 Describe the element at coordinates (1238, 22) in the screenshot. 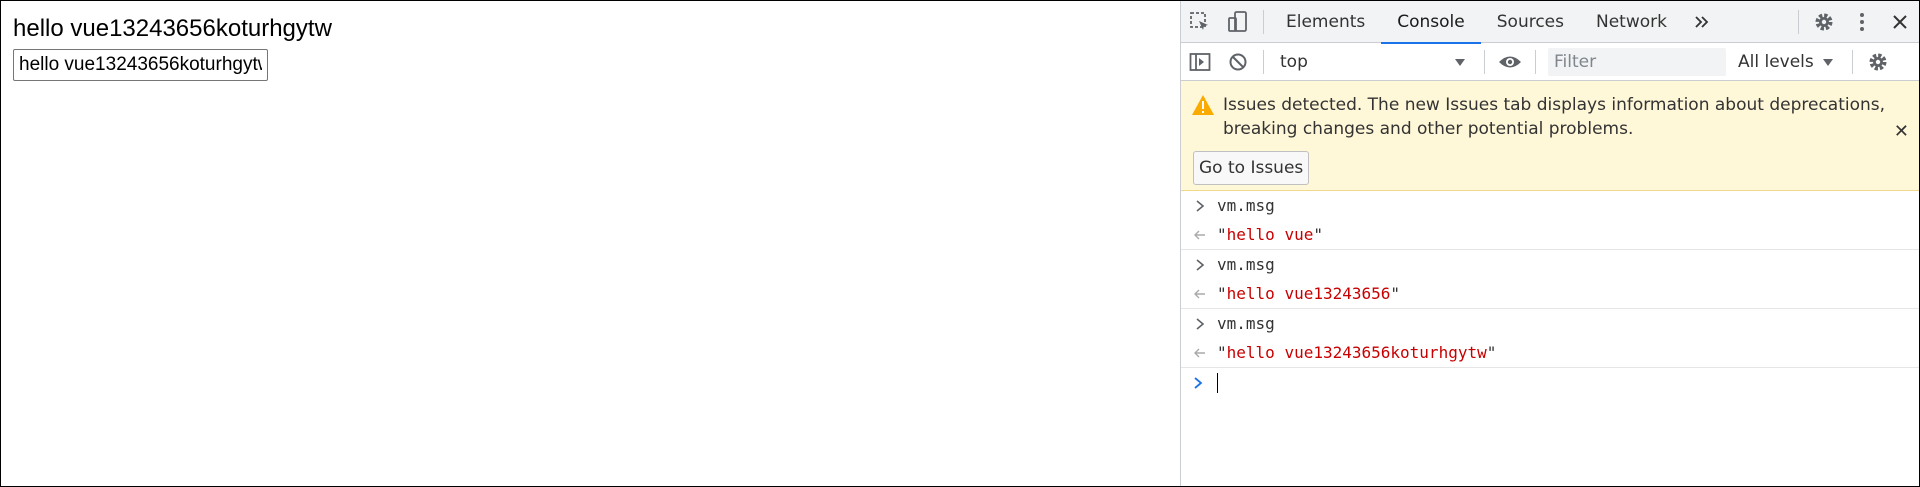

I see `device-toolbar-icon` at that location.